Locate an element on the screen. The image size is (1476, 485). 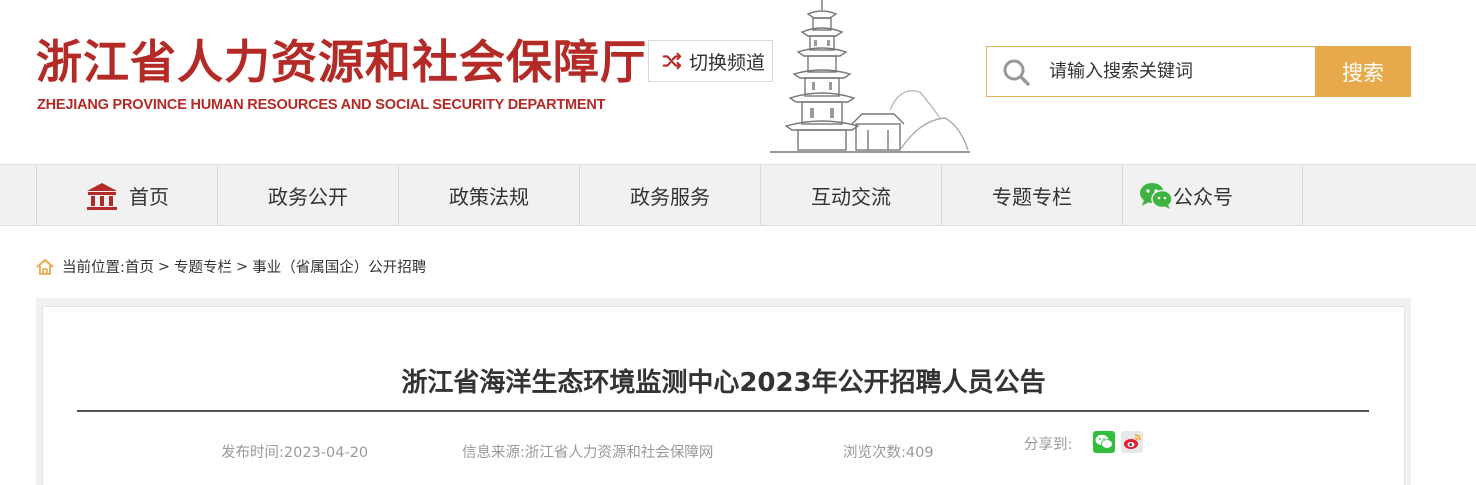
wechat-icon is located at coordinates (1156, 195).